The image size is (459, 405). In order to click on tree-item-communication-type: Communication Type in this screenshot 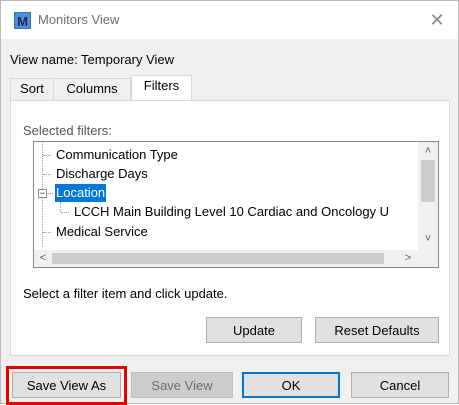, I will do `click(117, 155)`.